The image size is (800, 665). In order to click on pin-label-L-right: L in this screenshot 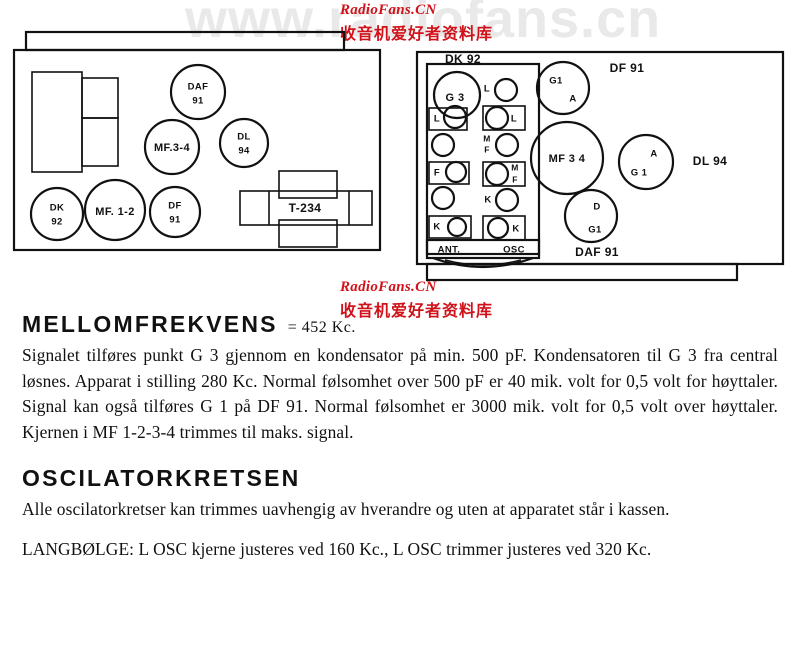, I will do `click(487, 89)`.